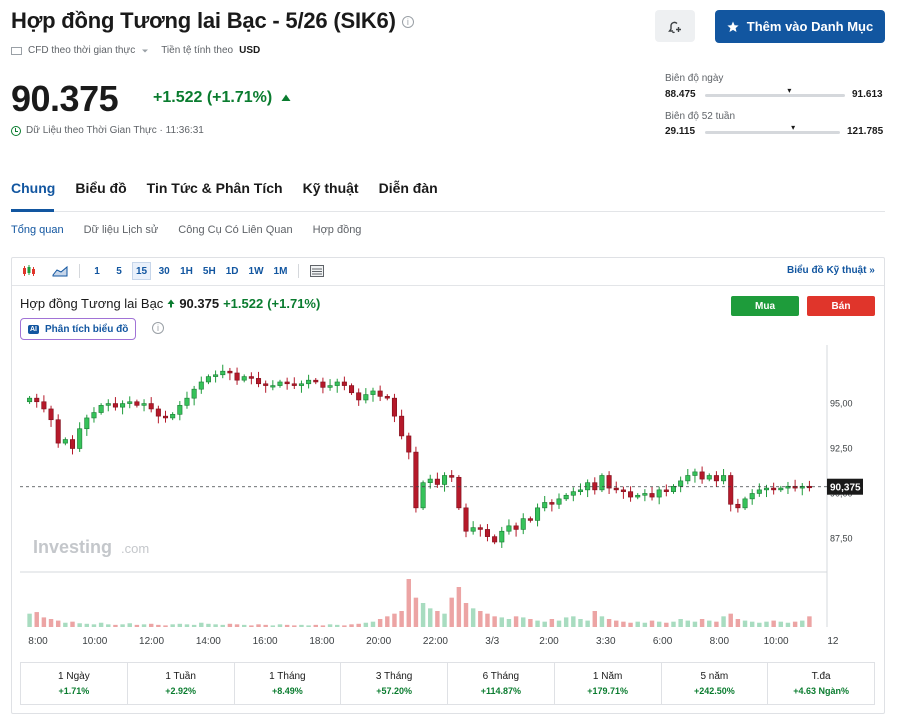 The height and width of the screenshot is (720, 903). What do you see at coordinates (79, 271) in the screenshot?
I see `toolbar-separator` at bounding box center [79, 271].